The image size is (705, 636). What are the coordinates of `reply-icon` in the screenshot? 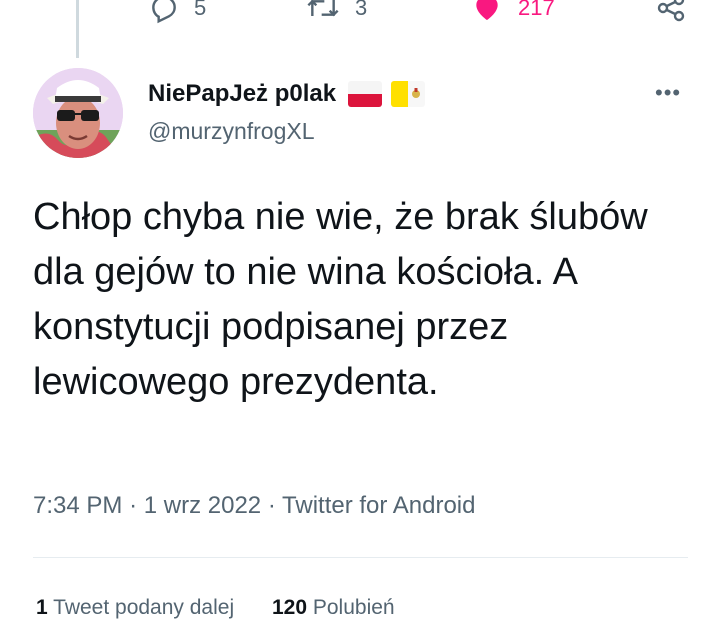 It's located at (164, 12).